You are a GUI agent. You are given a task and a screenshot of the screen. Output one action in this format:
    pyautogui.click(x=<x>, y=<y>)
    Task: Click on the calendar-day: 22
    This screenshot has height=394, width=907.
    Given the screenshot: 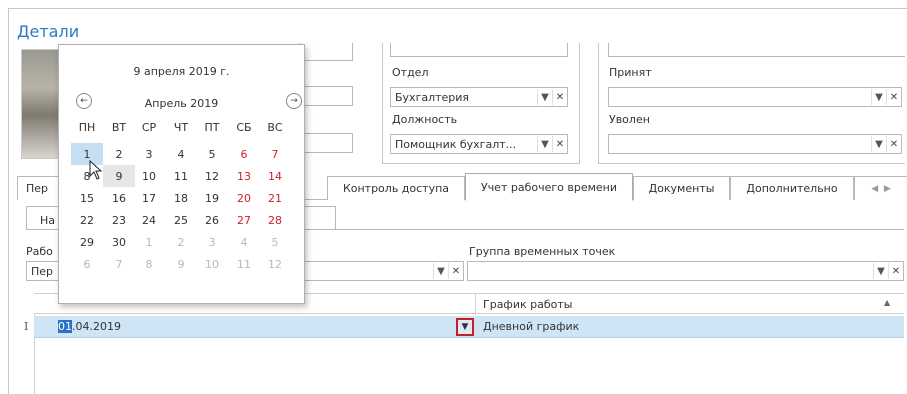 What is the action you would take?
    pyautogui.click(x=87, y=220)
    